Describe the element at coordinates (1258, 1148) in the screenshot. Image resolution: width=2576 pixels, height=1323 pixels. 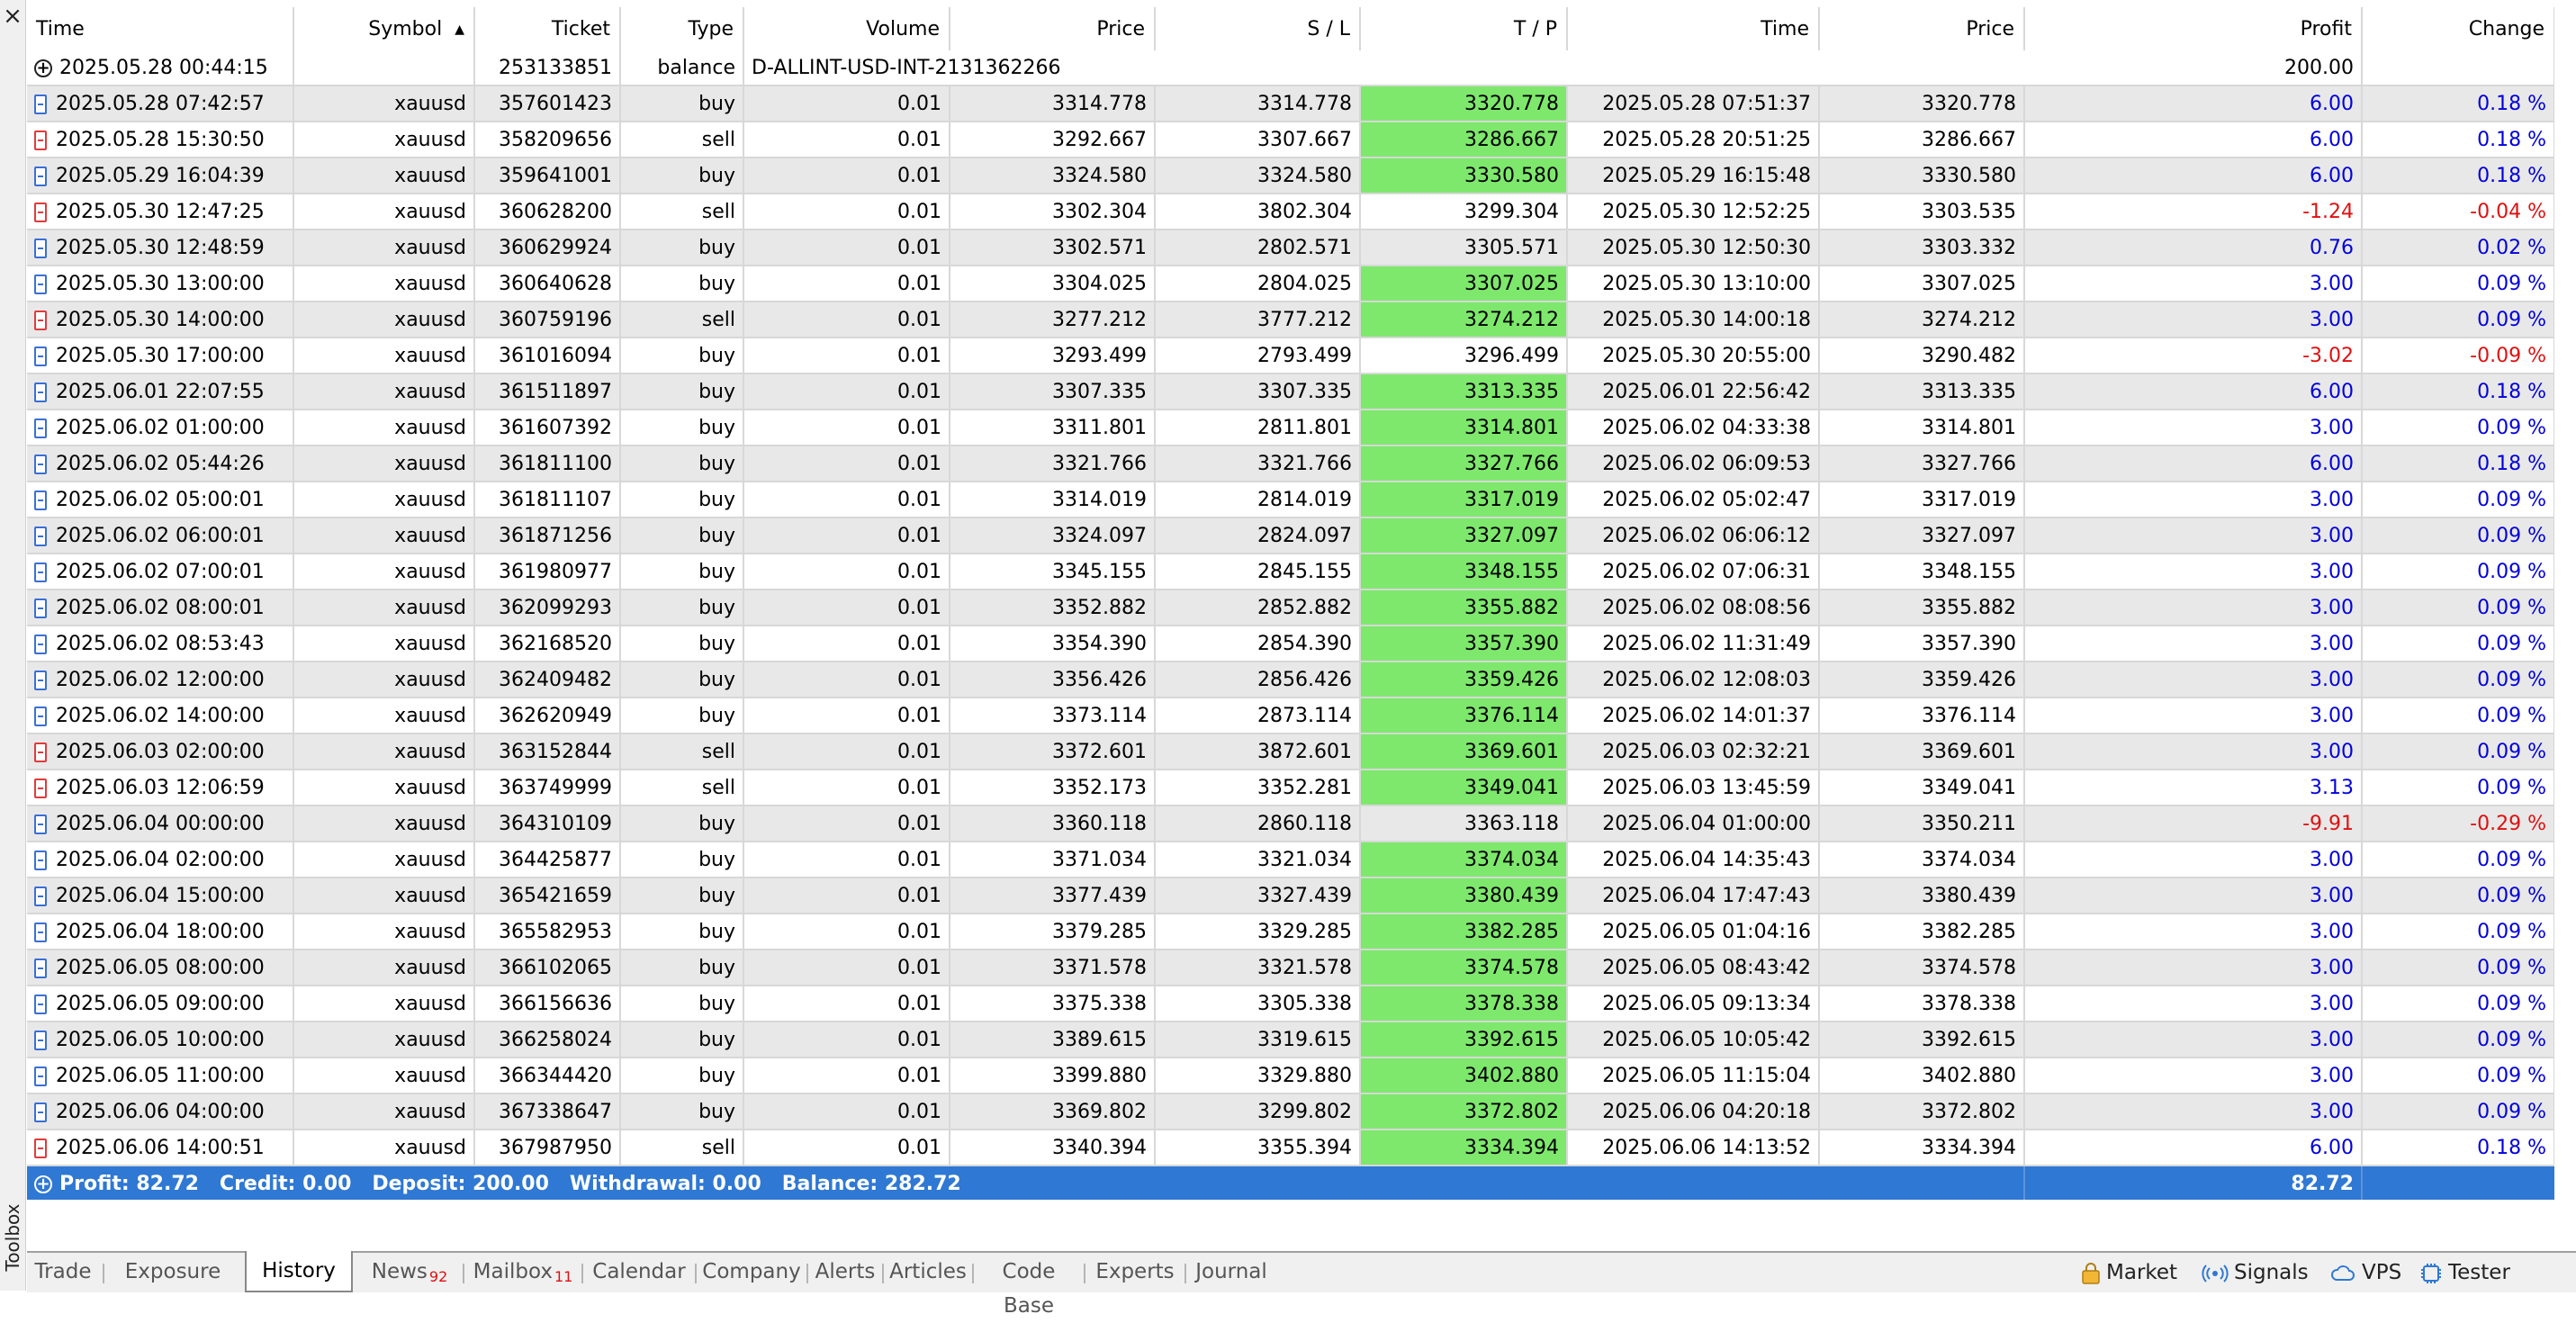
I see `cell-sl: 3355.394` at that location.